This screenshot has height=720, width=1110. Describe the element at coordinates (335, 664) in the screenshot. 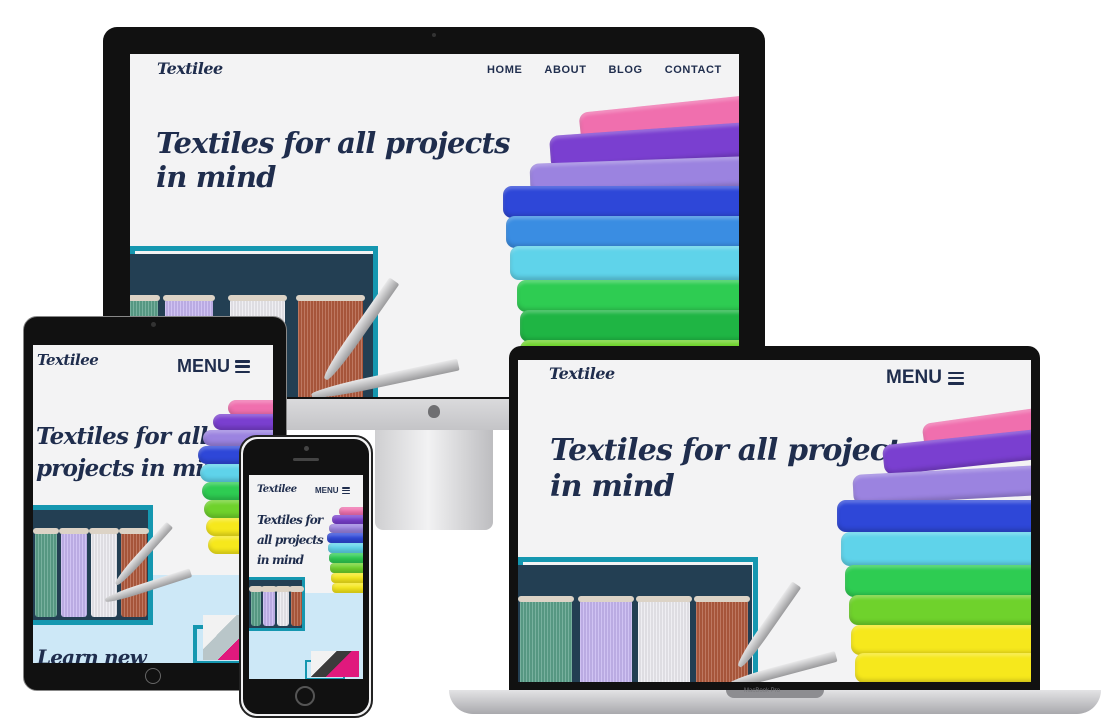

I see `sewing-photo` at that location.